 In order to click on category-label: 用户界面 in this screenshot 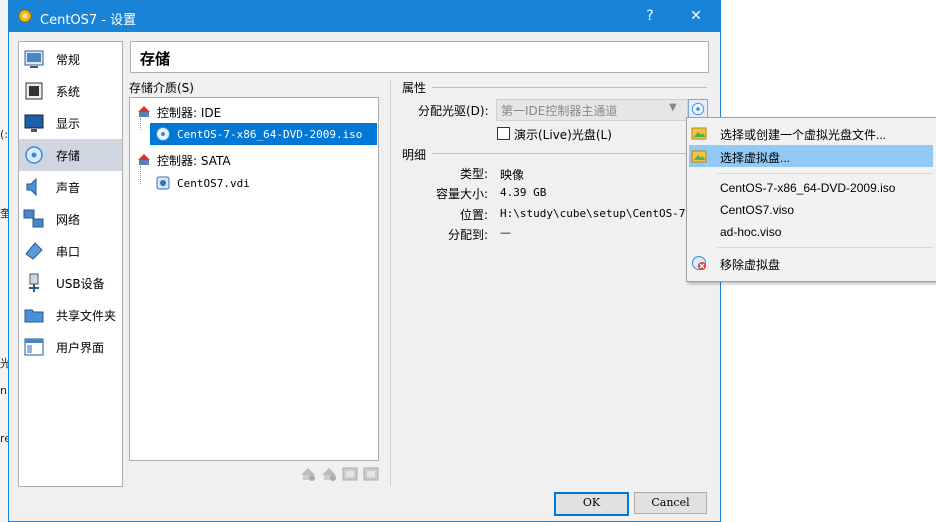, I will do `click(80, 348)`.